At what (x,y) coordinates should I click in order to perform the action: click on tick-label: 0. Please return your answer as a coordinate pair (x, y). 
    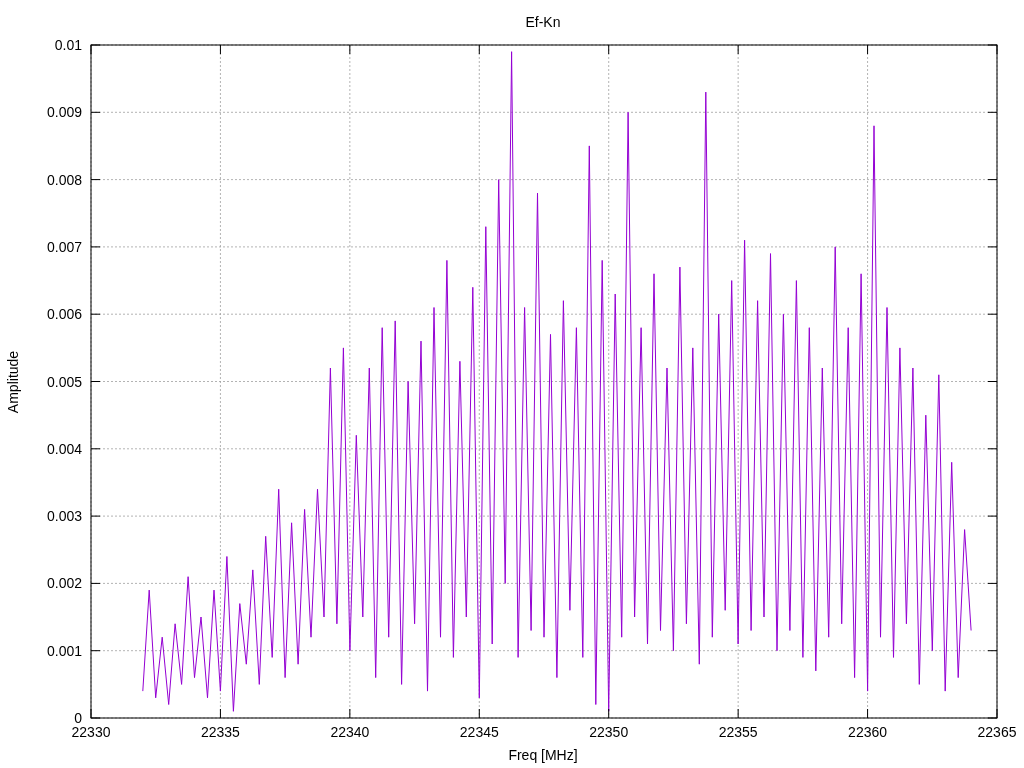
    Looking at the image, I should click on (78, 718).